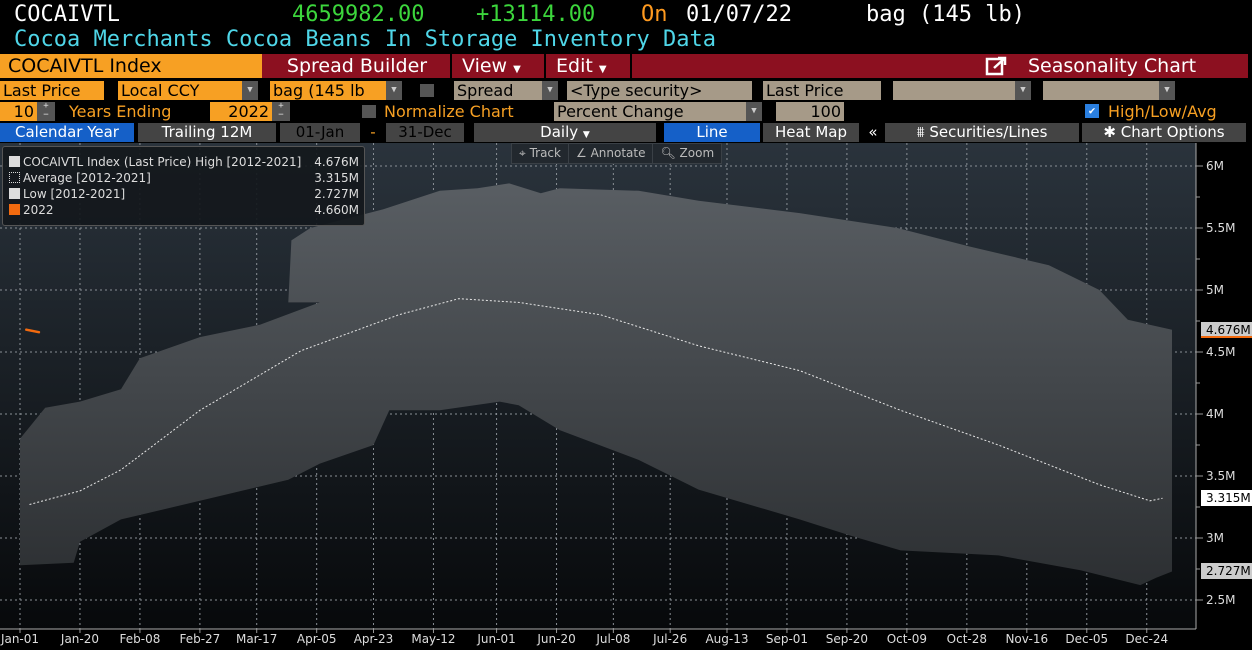 This screenshot has width=1252, height=650. What do you see at coordinates (328, 90) in the screenshot?
I see `unit-select: bag (145 lb` at bounding box center [328, 90].